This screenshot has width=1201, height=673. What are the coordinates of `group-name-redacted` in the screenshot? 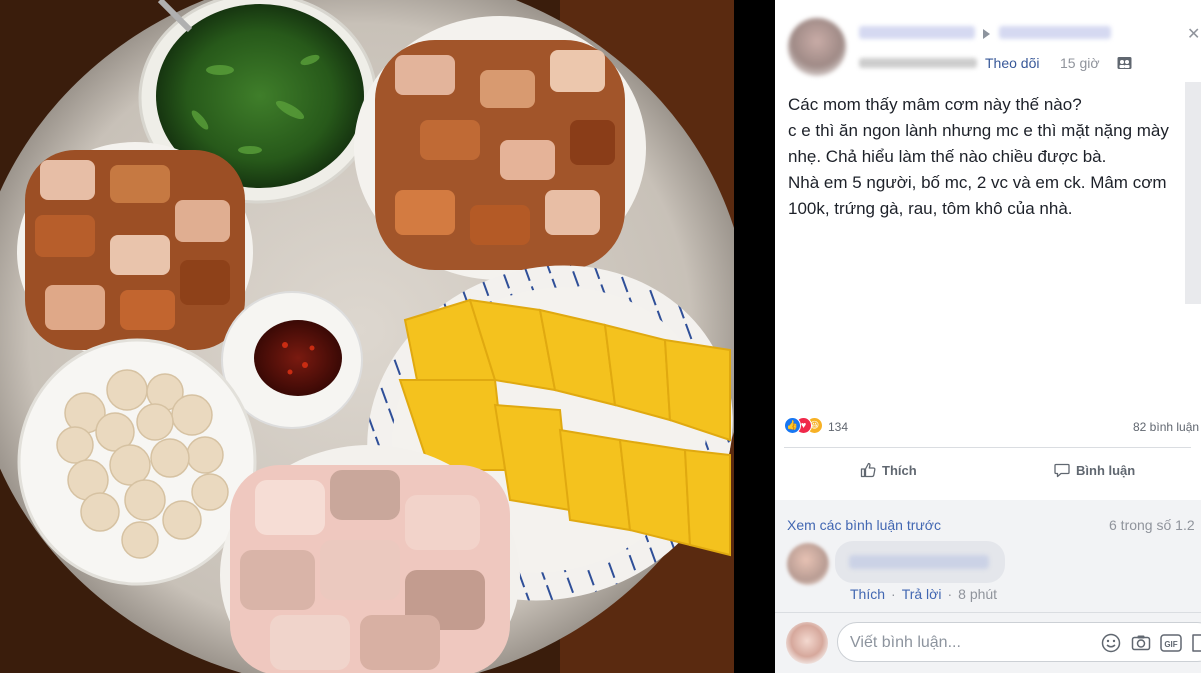 It's located at (1055, 32).